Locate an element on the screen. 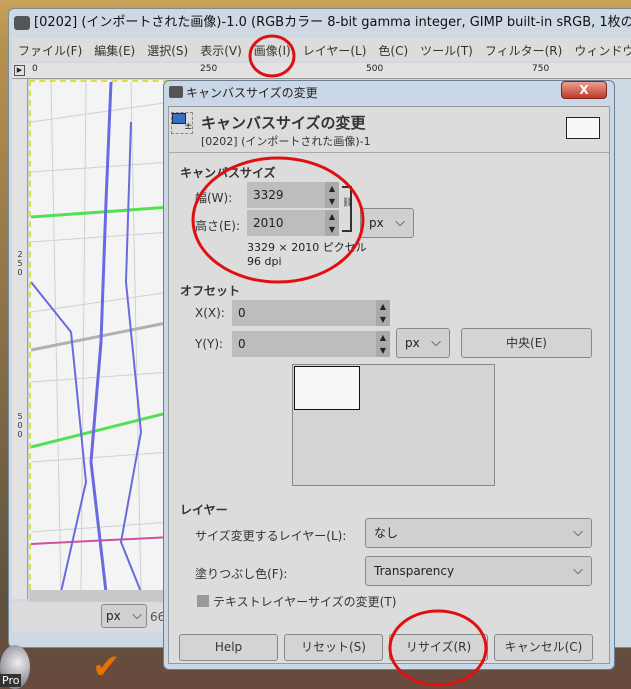 This screenshot has height=689, width=631. menu-arrow-icon: ▶ is located at coordinates (19, 70).